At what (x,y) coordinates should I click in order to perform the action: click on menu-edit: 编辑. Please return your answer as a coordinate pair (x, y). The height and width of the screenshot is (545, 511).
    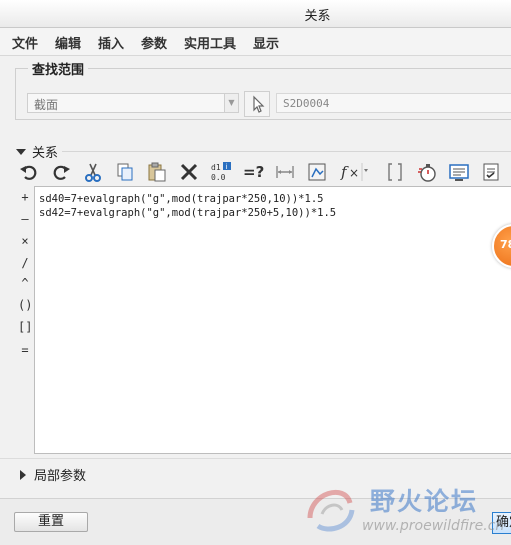
    Looking at the image, I should click on (68, 42).